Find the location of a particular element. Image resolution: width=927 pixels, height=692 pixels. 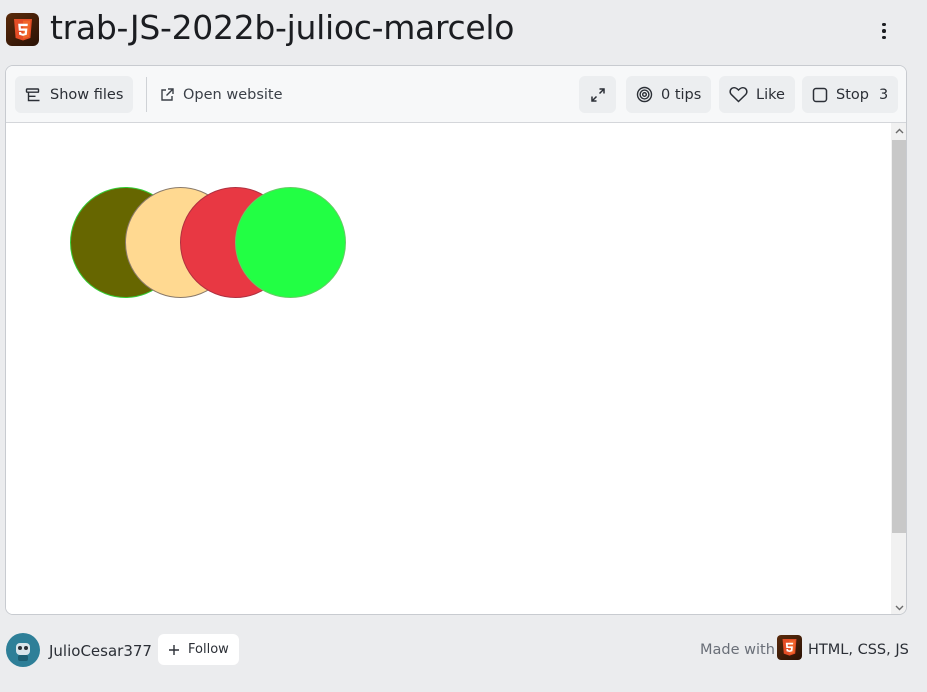

header: trab-JS-2022b-julioc-marcelo is located at coordinates (463, 31).